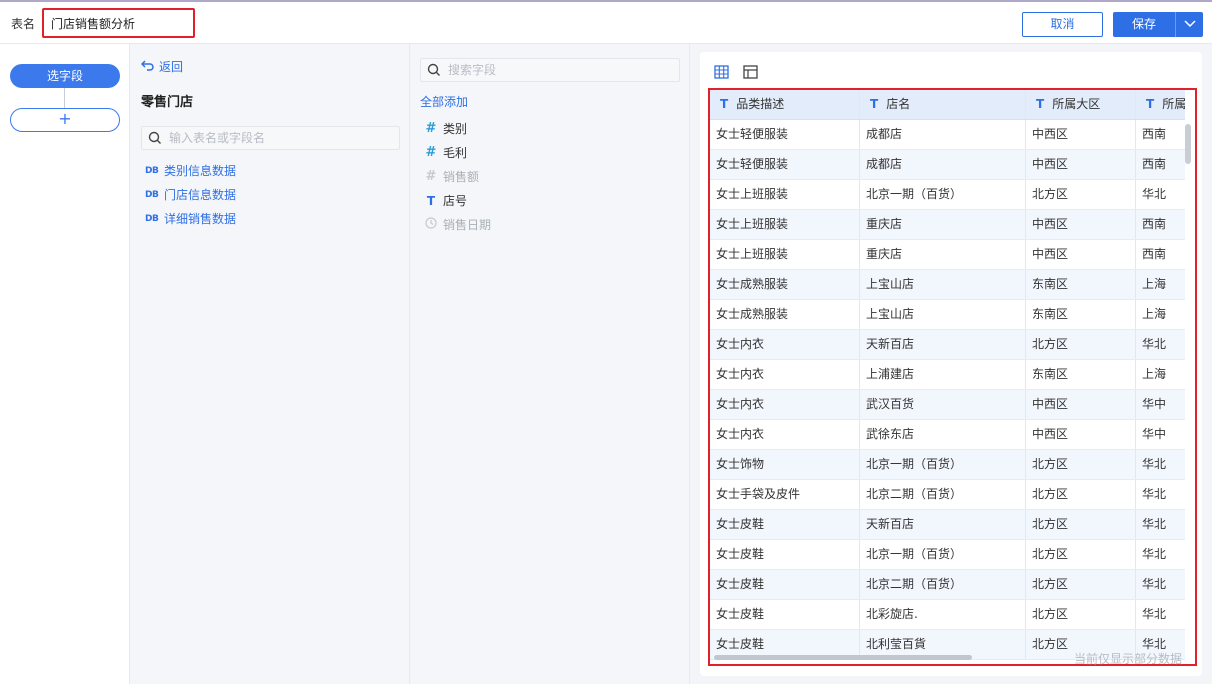  I want to click on table-header-row: T 品类描述 T 店名 T 所属大区 T 所属, so click(947, 105).